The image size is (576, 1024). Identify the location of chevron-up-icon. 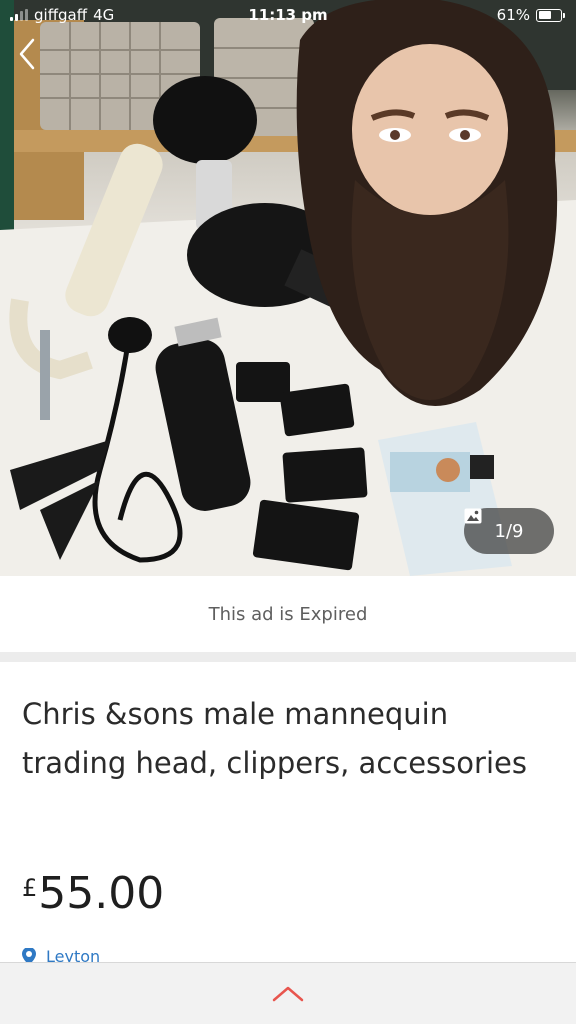
(288, 993).